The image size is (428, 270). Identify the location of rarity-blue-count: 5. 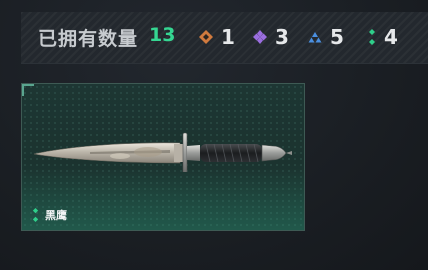
(326, 37).